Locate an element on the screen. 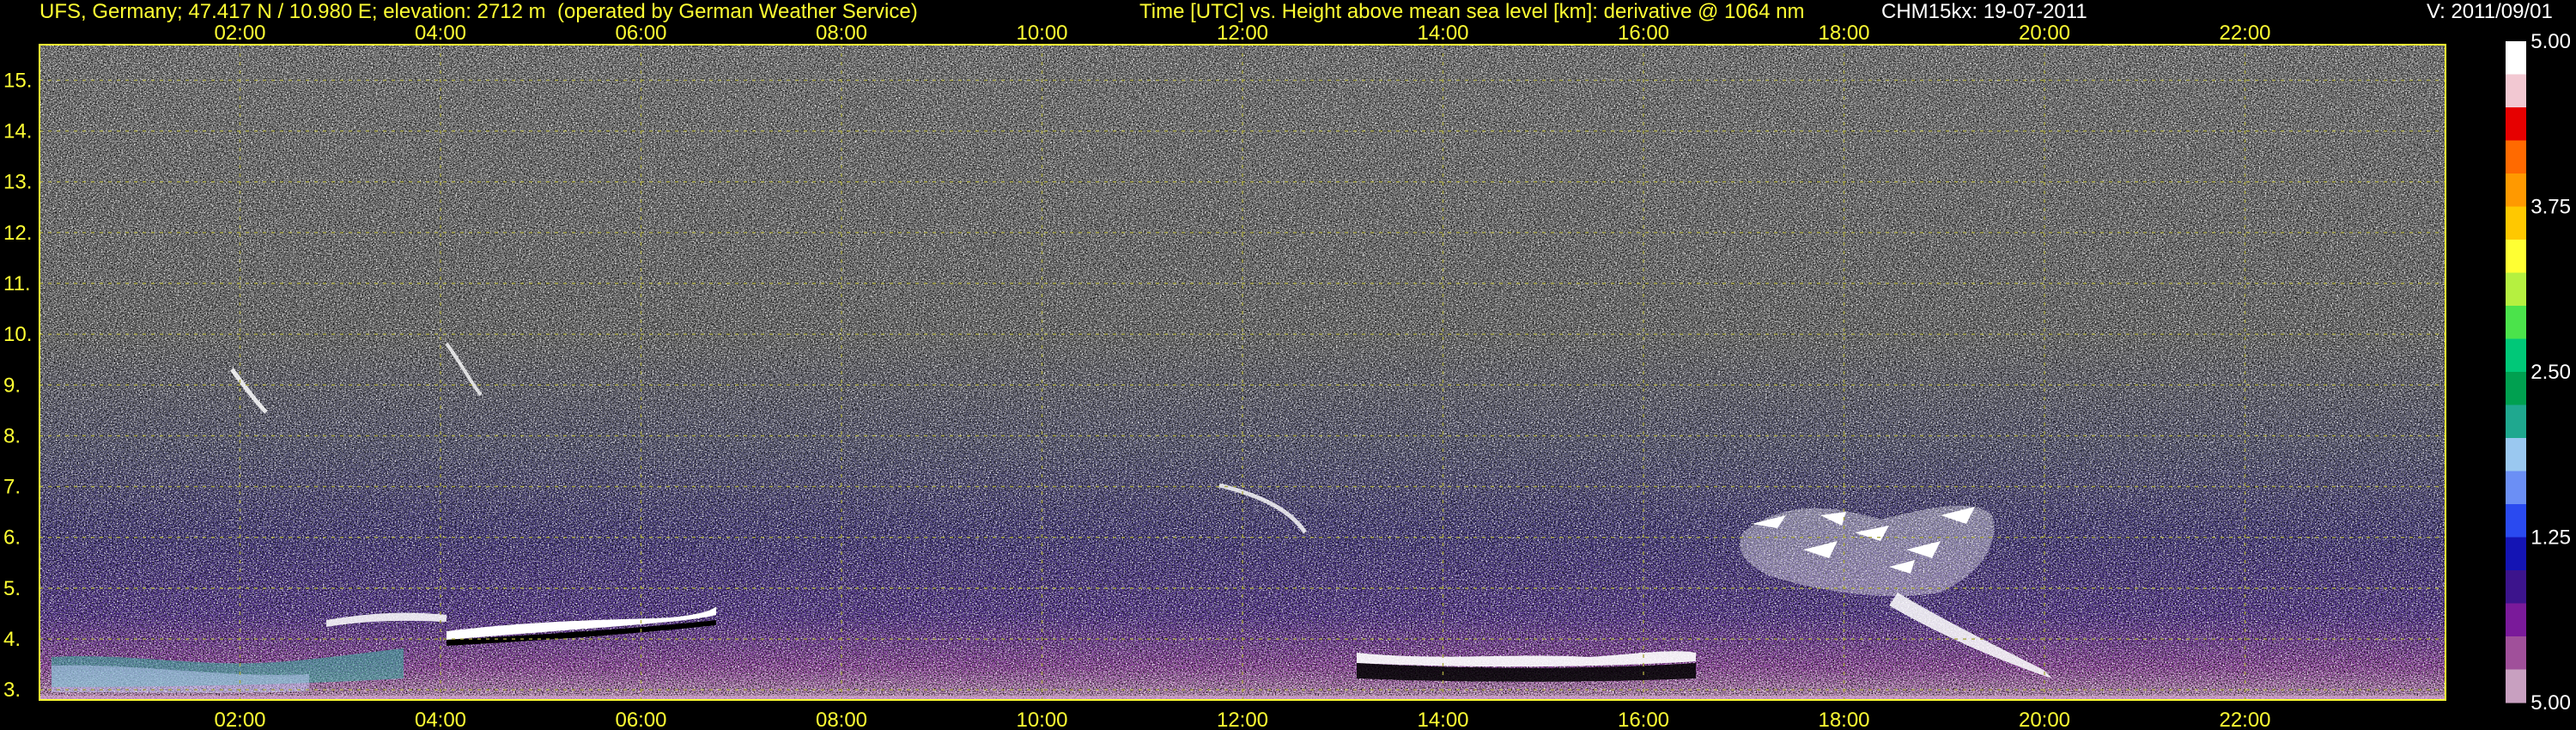  x-tick-label-top: 06:00 is located at coordinates (640, 33).